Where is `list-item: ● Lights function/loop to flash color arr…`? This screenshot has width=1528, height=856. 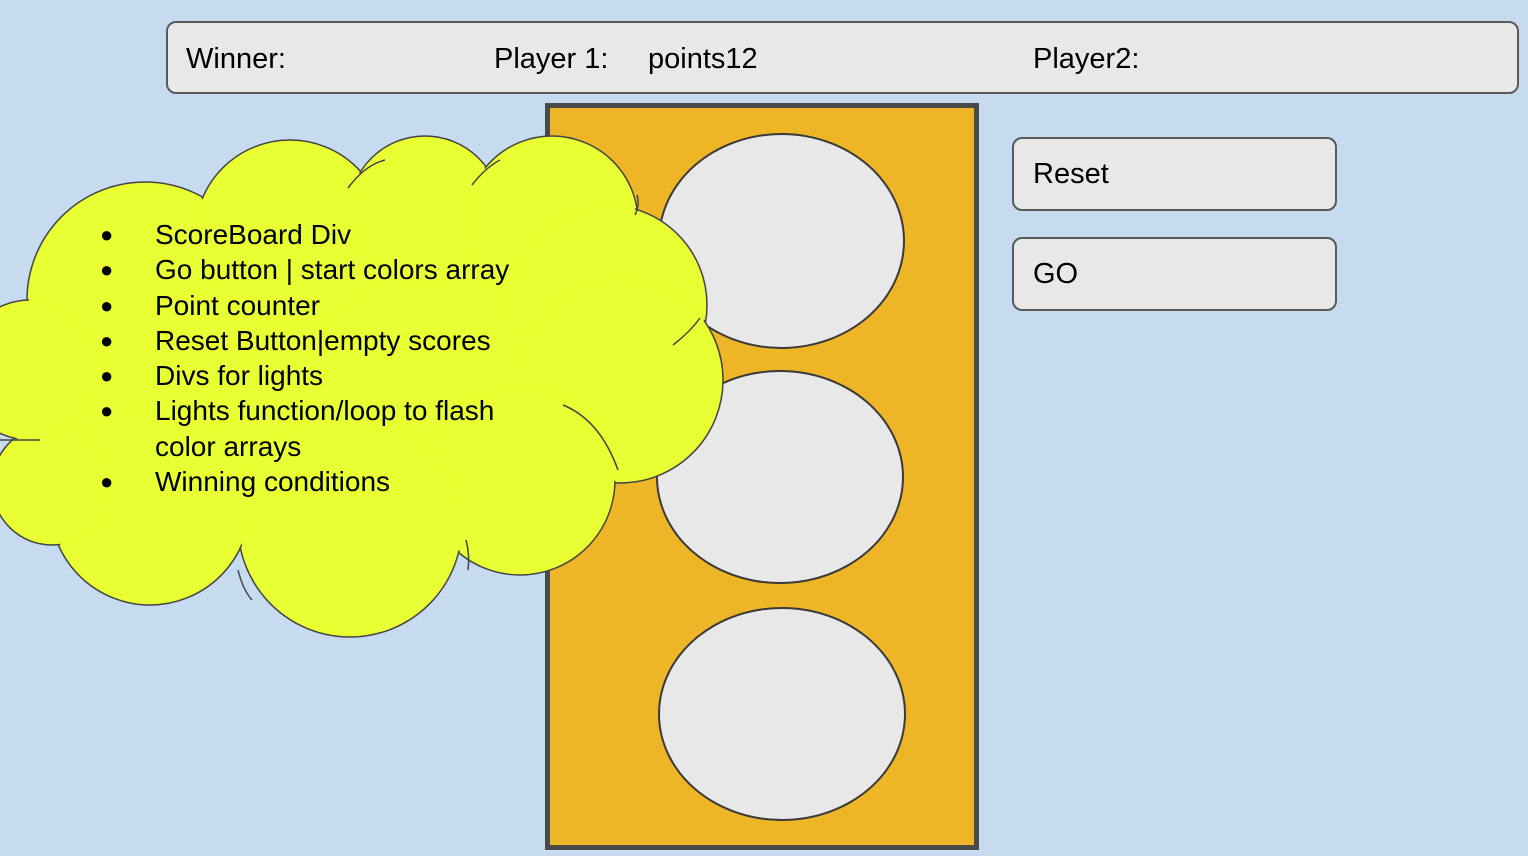 list-item: ● Lights function/loop to flash color arr… is located at coordinates (316, 428).